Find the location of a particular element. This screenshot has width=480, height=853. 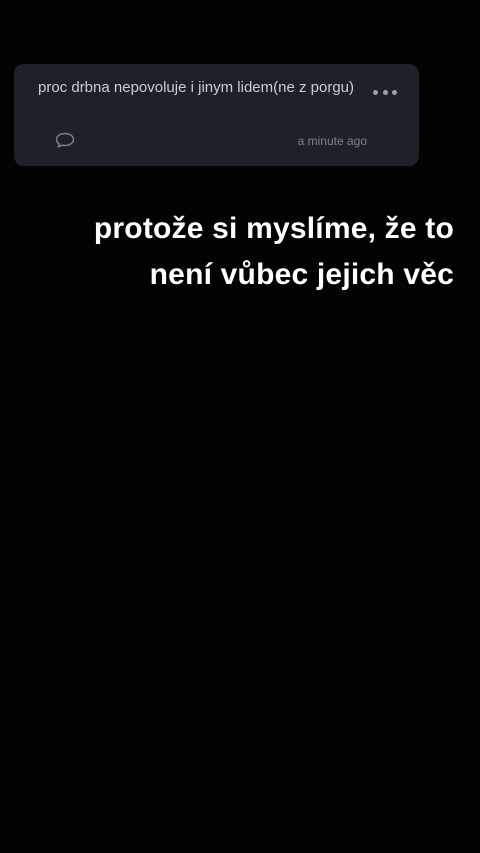

question-timestamp: a minute ago is located at coordinates (332, 141).